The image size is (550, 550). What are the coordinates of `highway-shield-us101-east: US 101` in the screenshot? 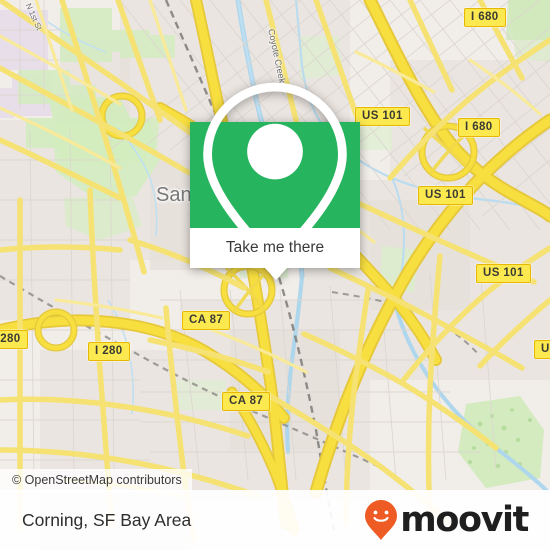 It's located at (503, 273).